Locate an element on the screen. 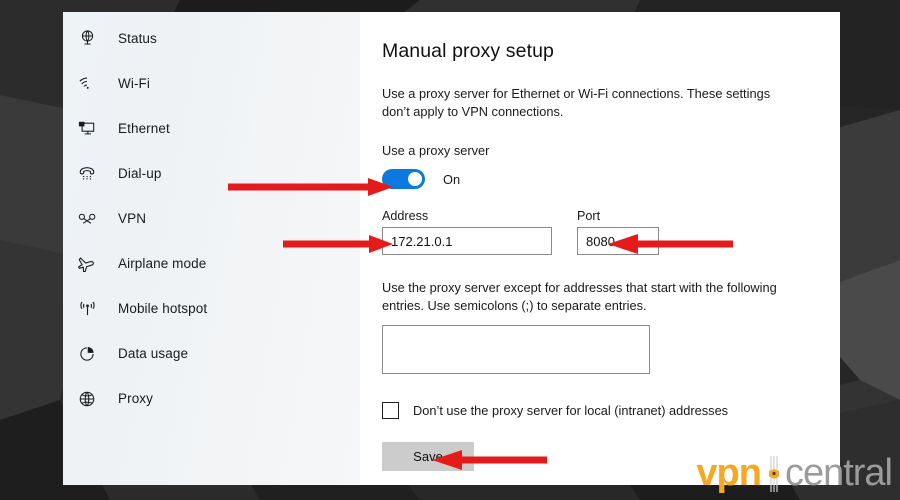 The height and width of the screenshot is (500, 900). arrow-to-port-field is located at coordinates (670, 244).